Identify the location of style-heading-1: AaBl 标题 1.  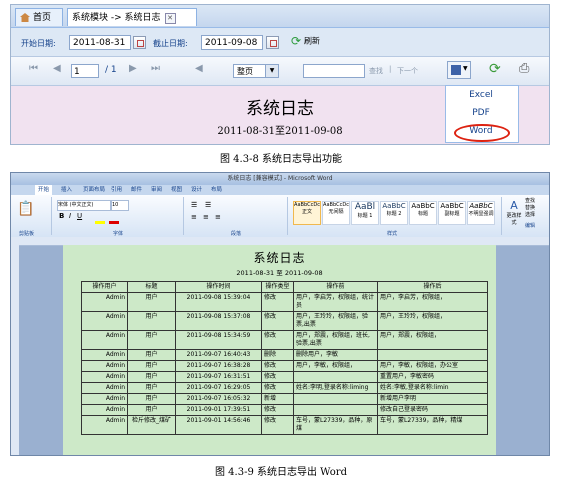
(365, 213).